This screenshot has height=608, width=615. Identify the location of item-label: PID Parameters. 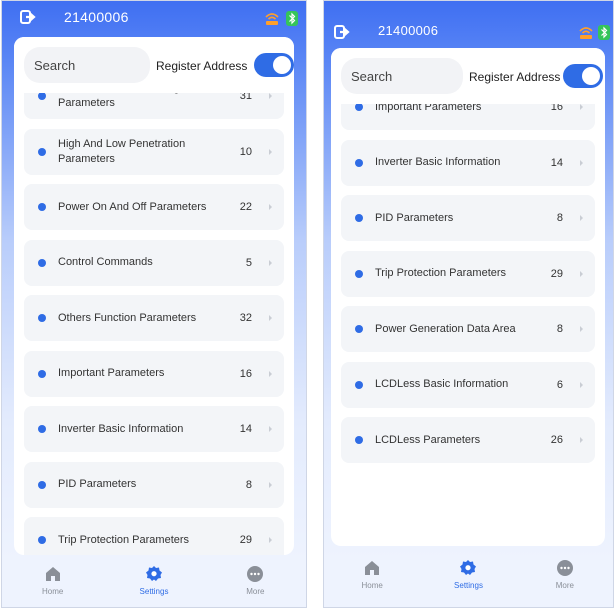
(97, 484).